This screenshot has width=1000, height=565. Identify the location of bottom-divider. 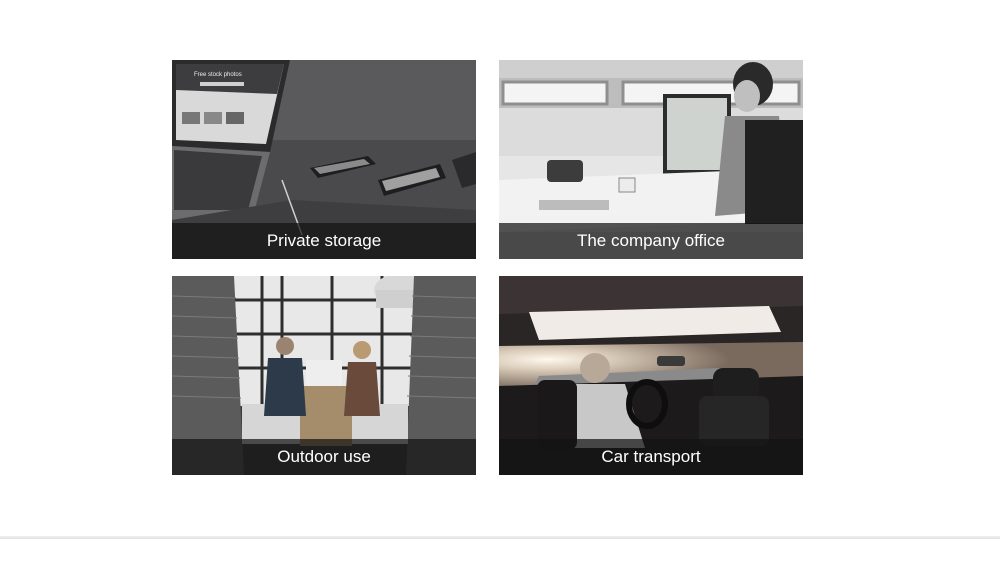
(500, 537).